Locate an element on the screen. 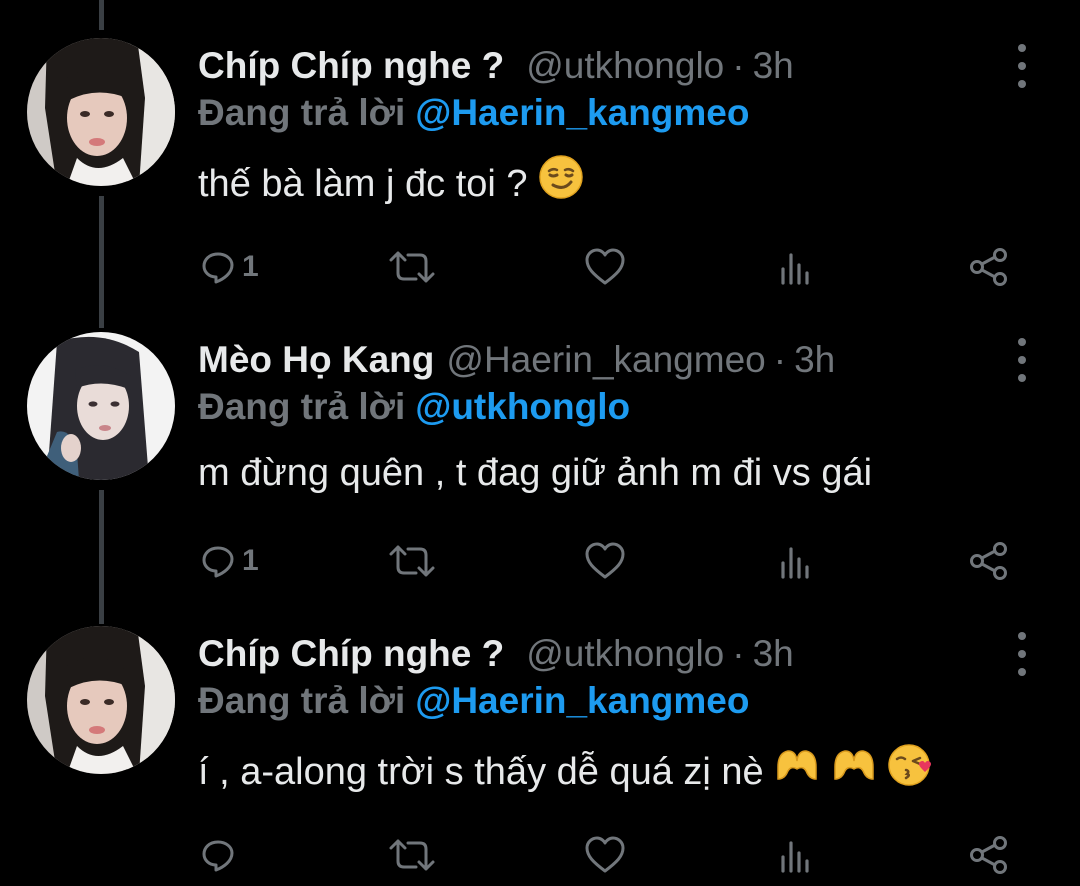  reply-button is located at coordinates (221, 855).